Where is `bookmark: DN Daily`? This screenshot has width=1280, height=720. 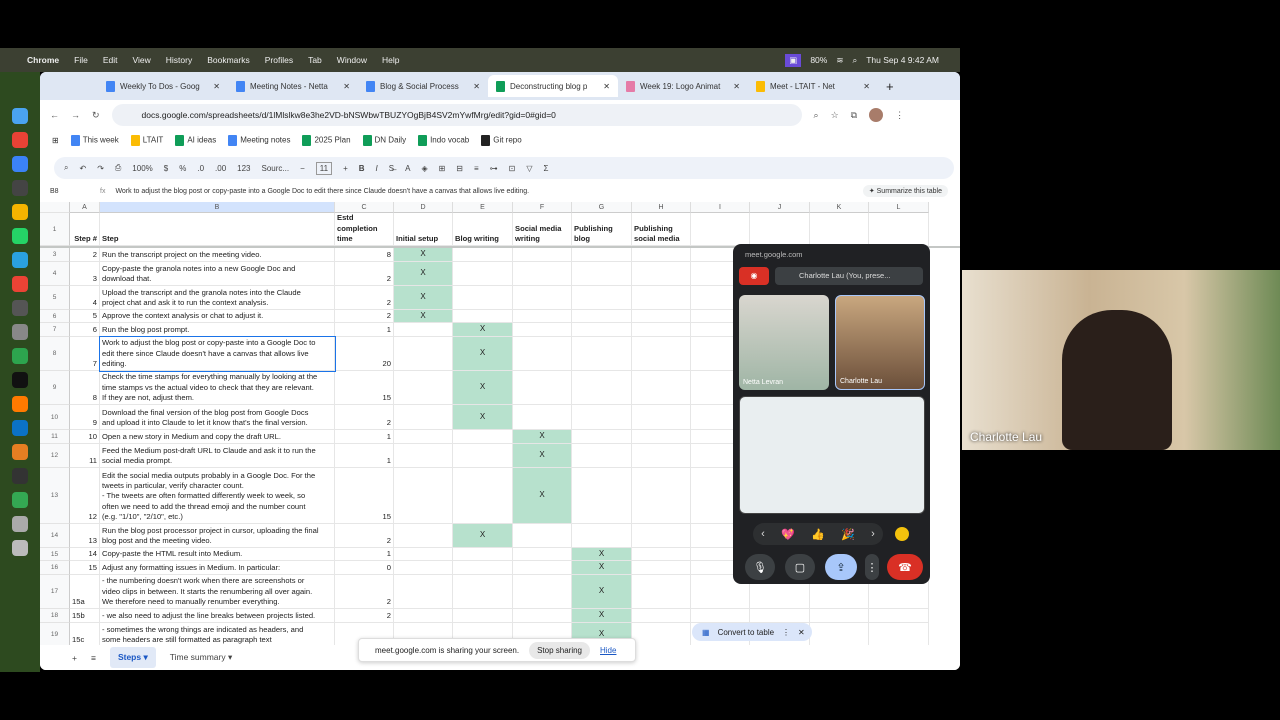 bookmark: DN Daily is located at coordinates (384, 140).